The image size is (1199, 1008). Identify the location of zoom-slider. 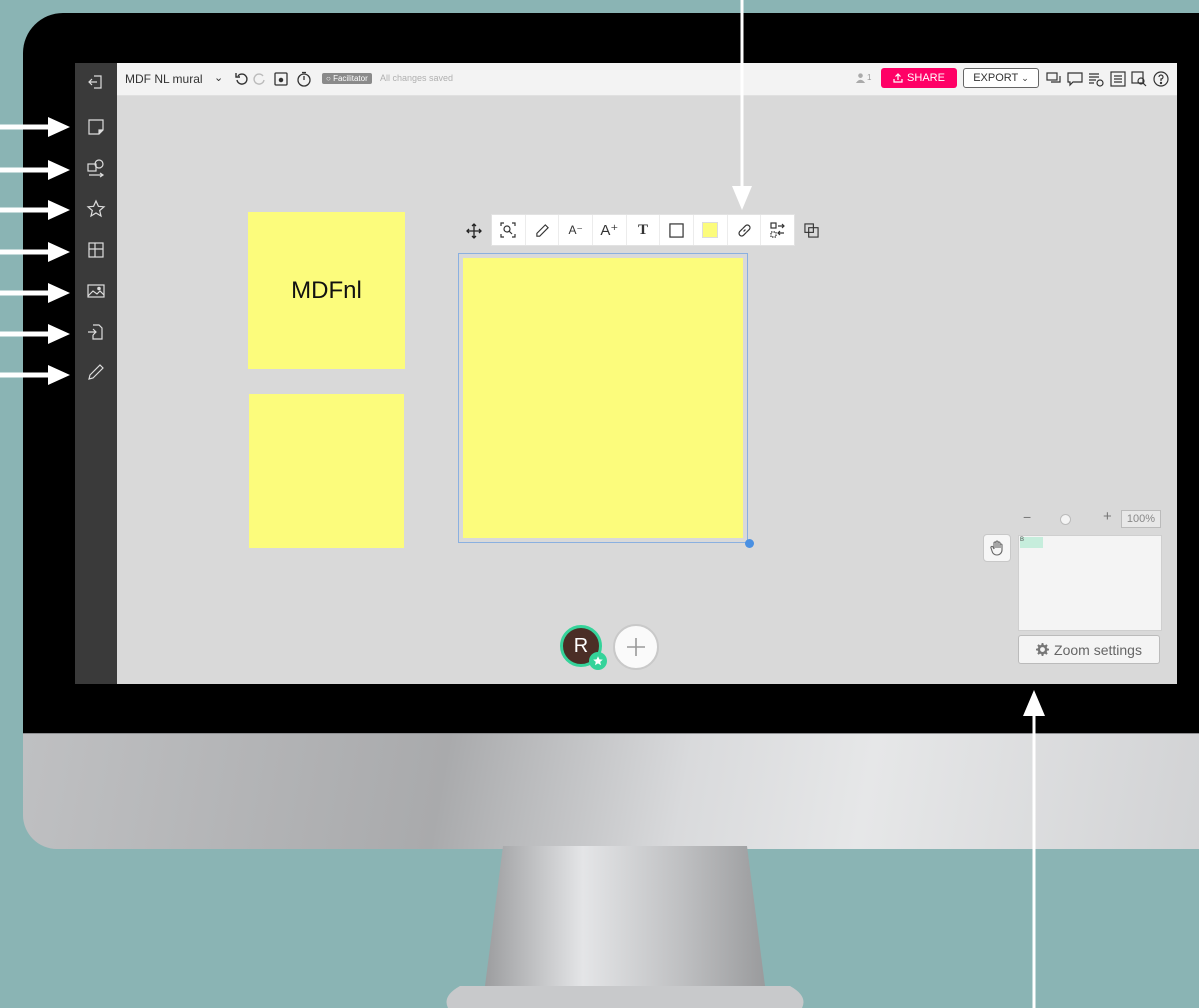
(1065, 519).